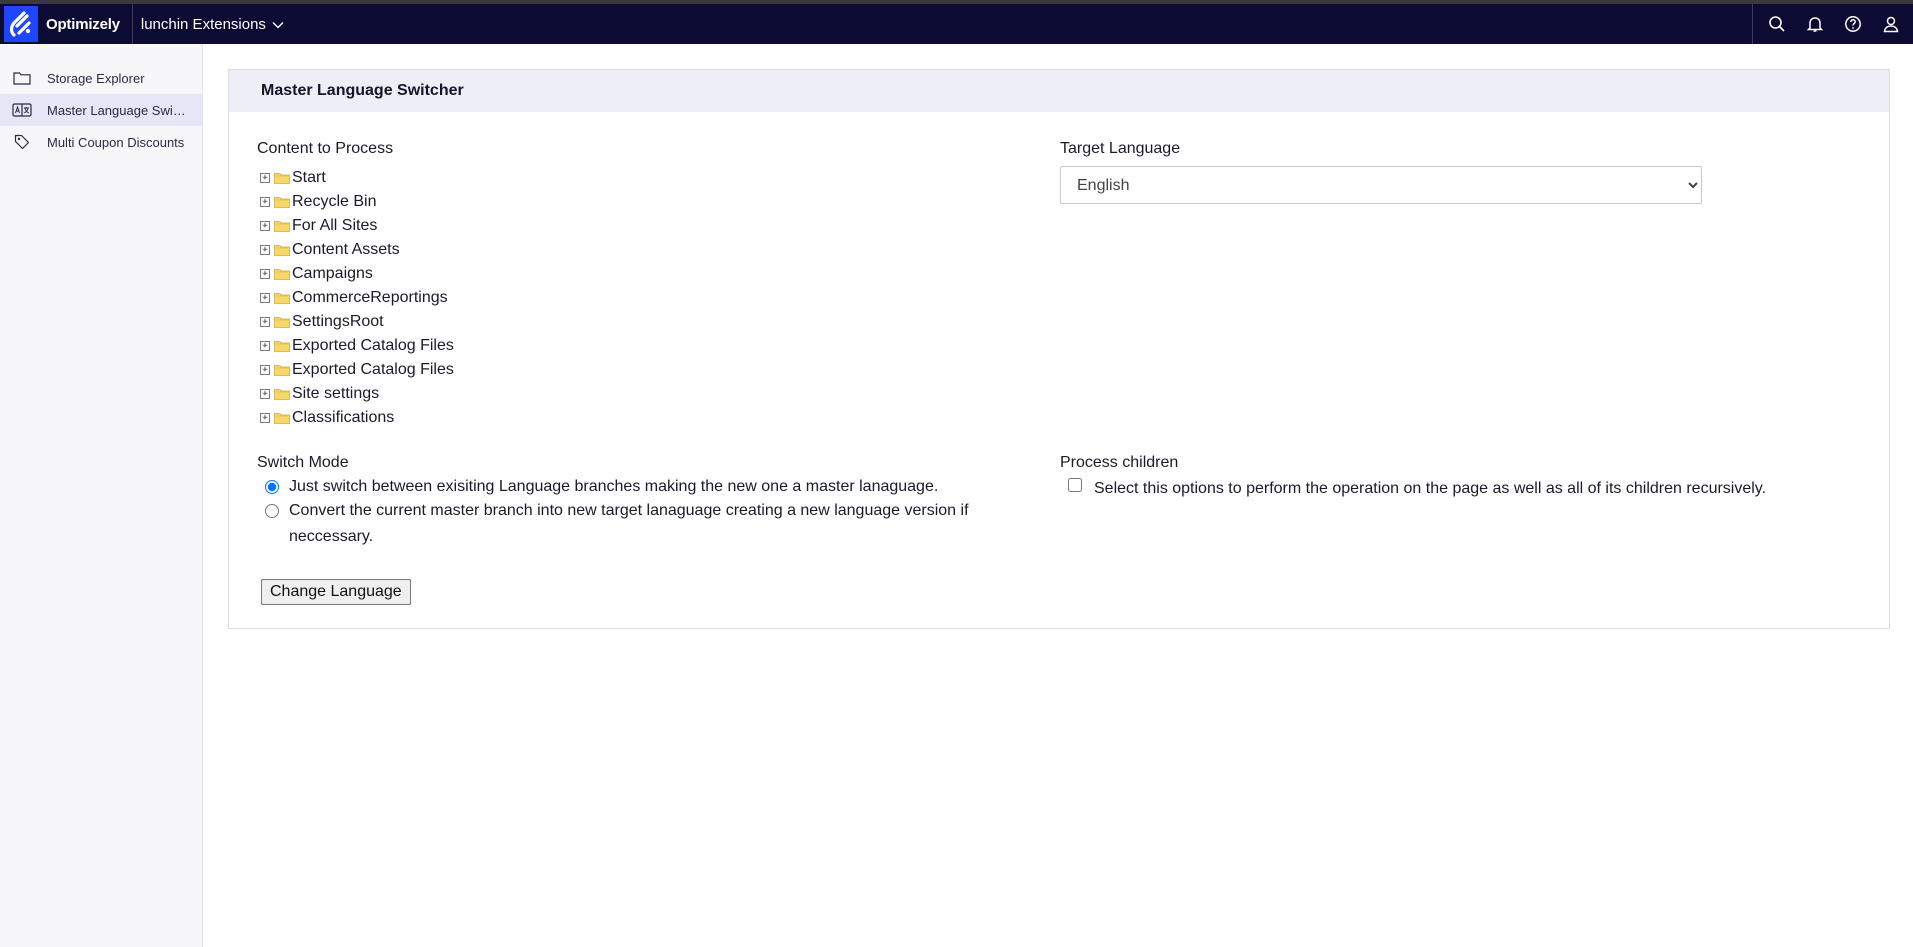 This screenshot has height=947, width=1913. Describe the element at coordinates (1119, 462) in the screenshot. I see `process-children-label: Process children` at that location.